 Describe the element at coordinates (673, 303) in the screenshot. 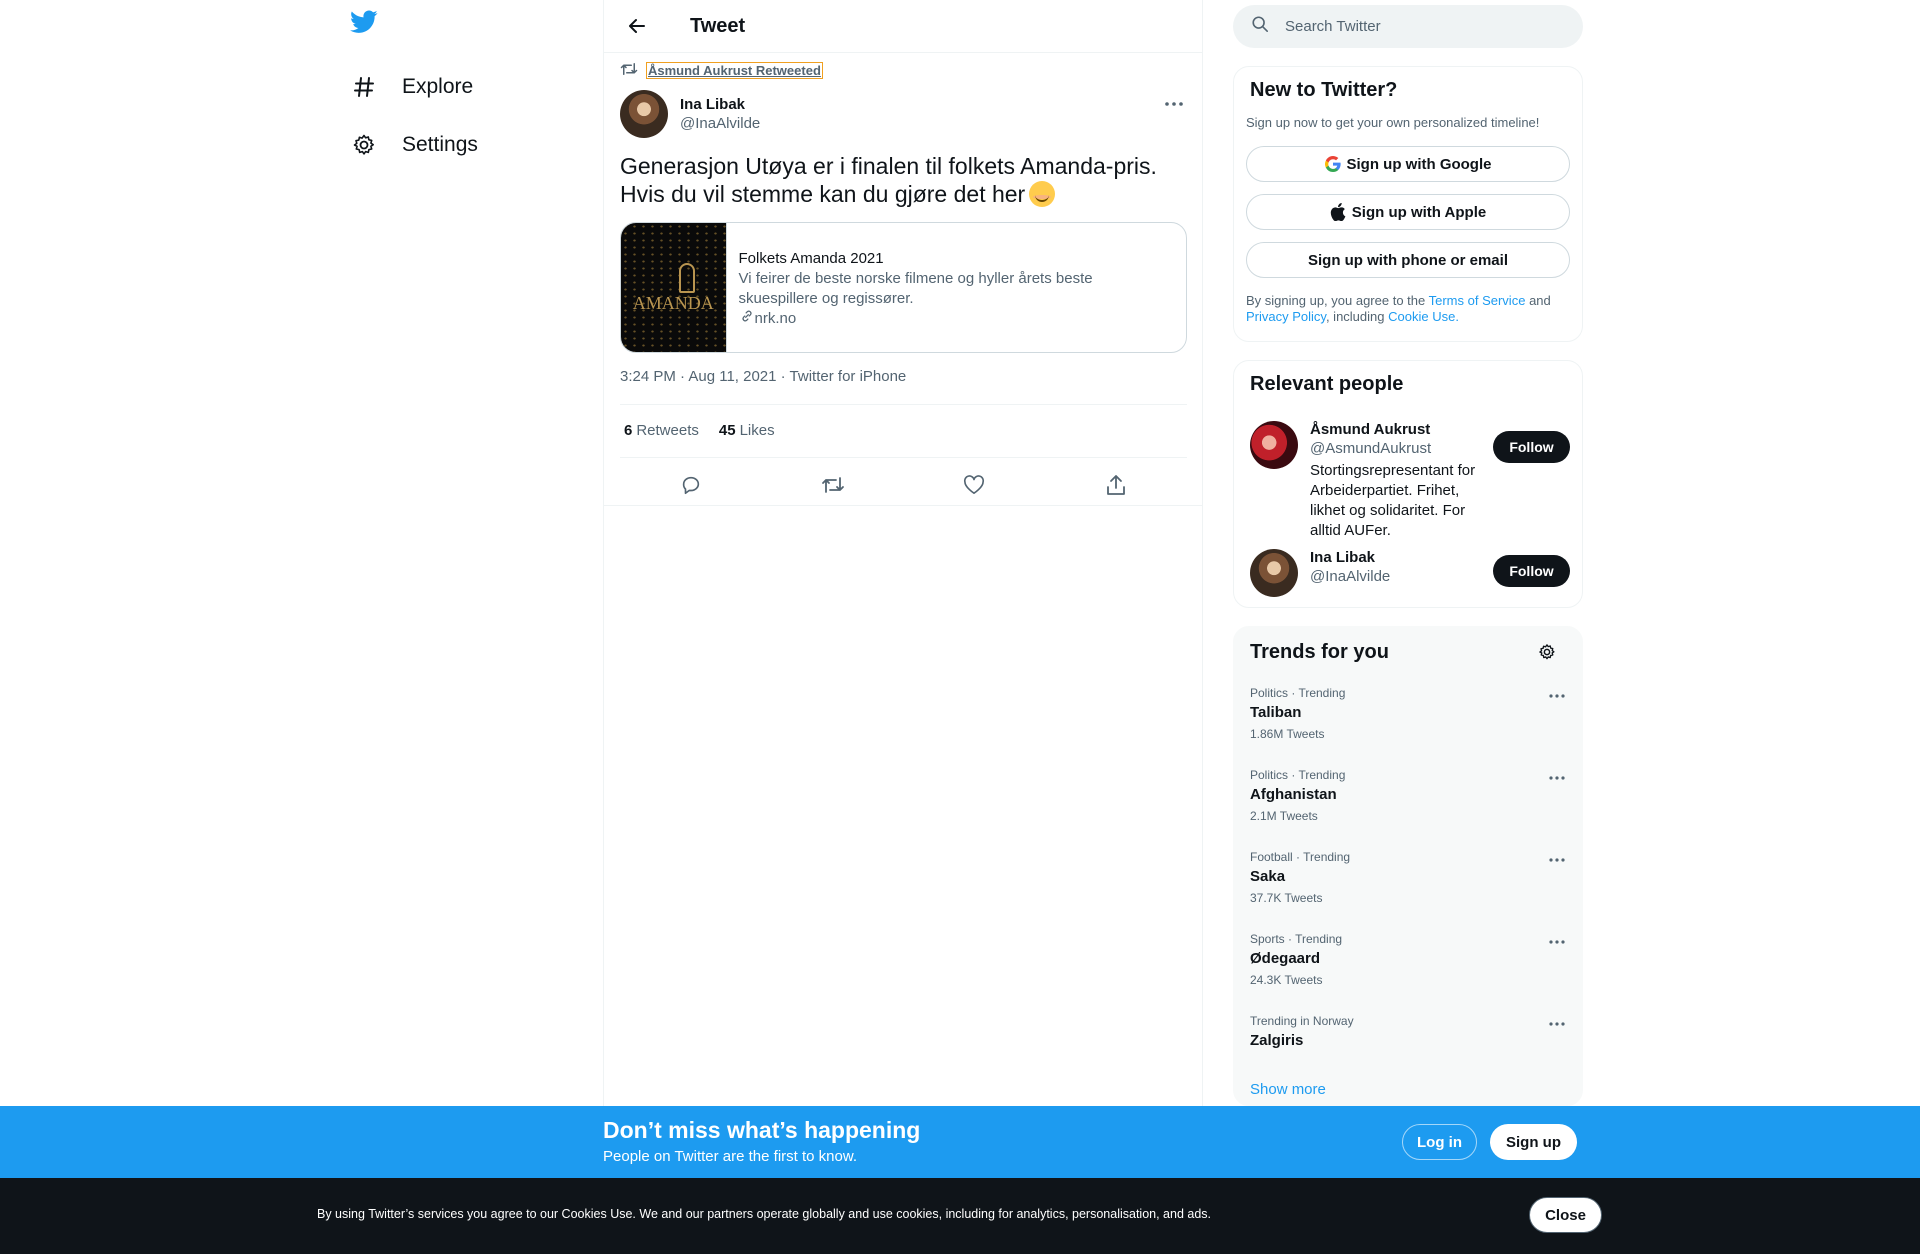

I see `card-thumbnail-logo: AMANDA` at that location.